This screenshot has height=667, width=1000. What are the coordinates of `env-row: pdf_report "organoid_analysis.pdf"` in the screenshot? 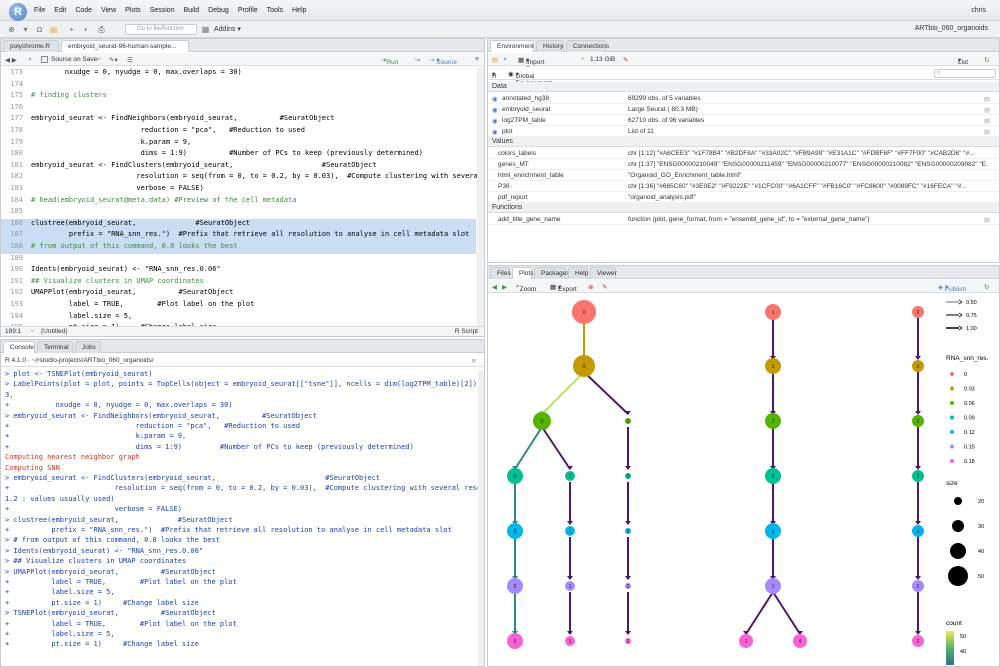 It's located at (743, 197).